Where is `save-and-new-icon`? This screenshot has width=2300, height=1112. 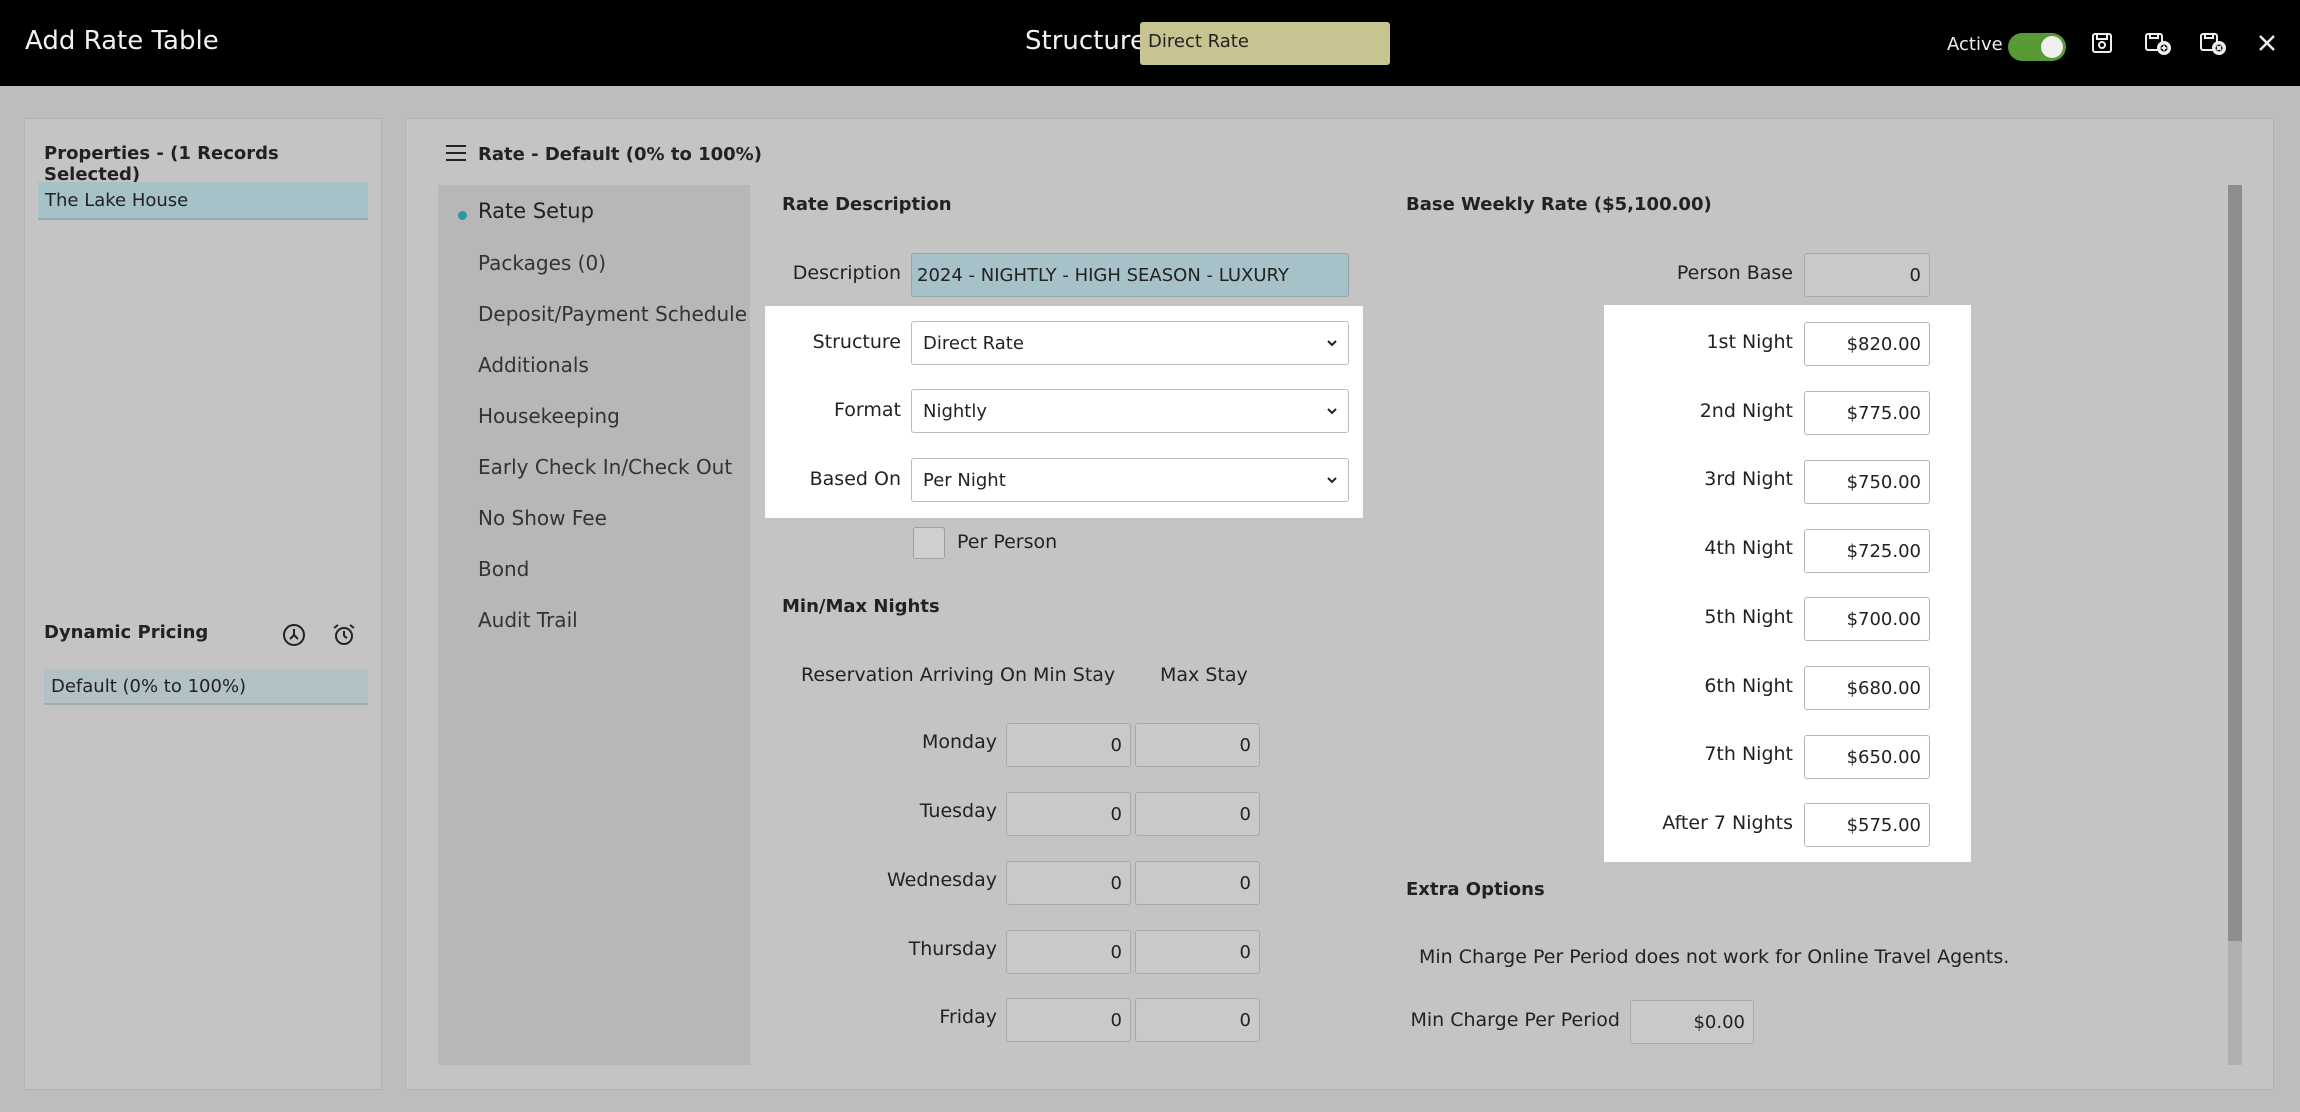 save-and-new-icon is located at coordinates (2158, 43).